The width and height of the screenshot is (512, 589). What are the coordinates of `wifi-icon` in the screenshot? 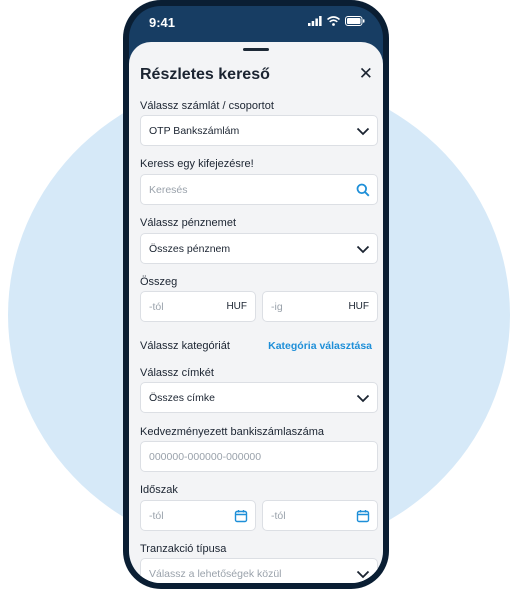 It's located at (333, 21).